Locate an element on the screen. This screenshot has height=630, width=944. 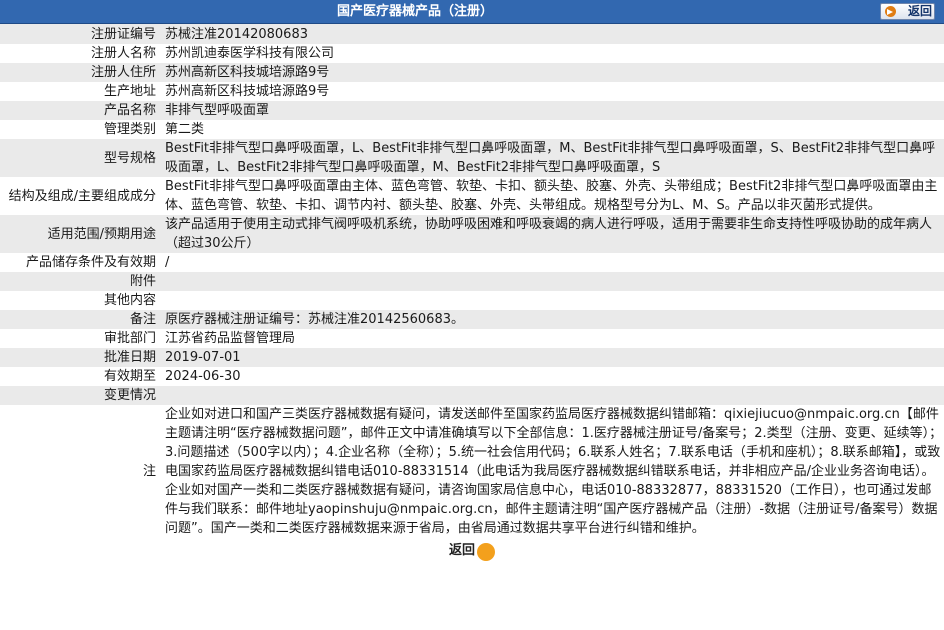
table-row: 产品名称 非排气型呼吸面罩 is located at coordinates (472, 110).